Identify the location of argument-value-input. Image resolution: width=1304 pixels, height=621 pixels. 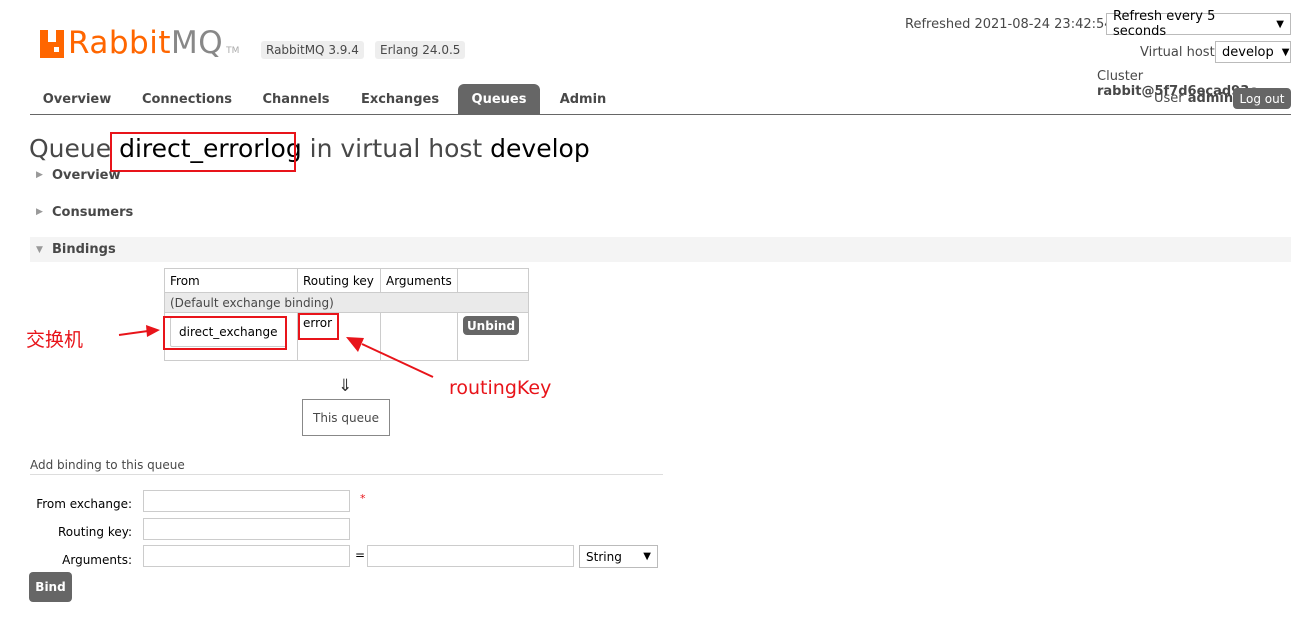
(470, 556).